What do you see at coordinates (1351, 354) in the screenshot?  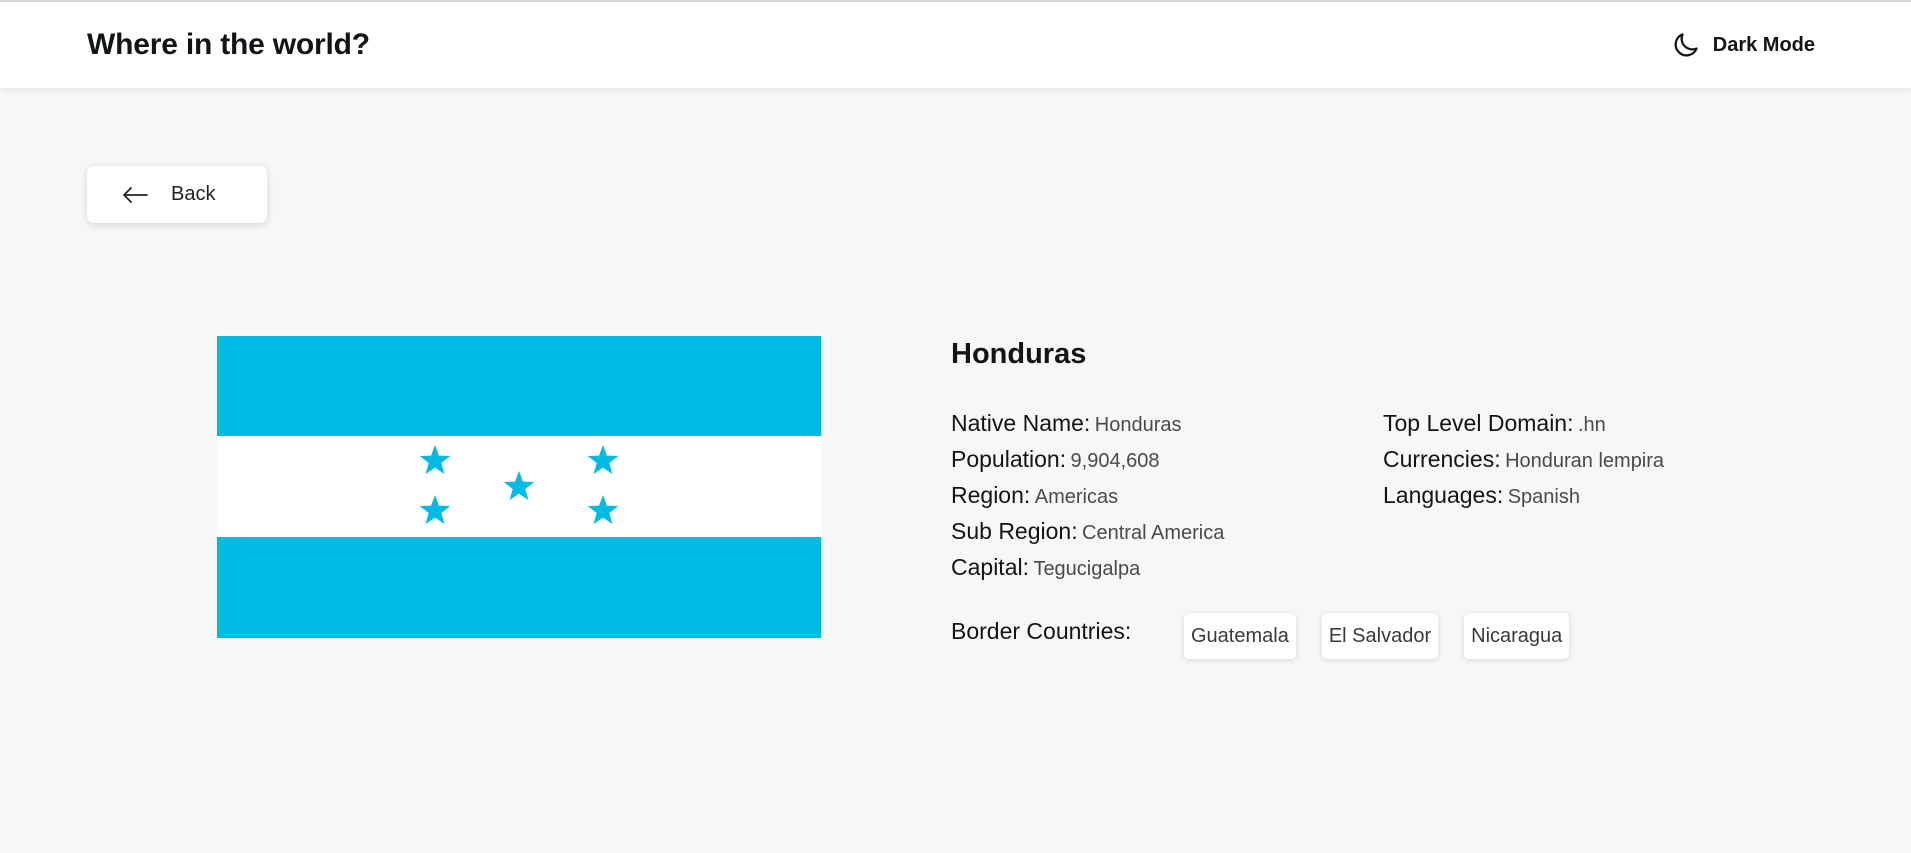 I see `country-details: Honduras` at bounding box center [1351, 354].